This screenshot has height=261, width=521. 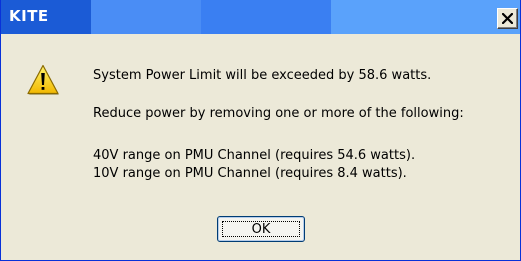 I want to click on warning-icon, so click(x=43, y=79).